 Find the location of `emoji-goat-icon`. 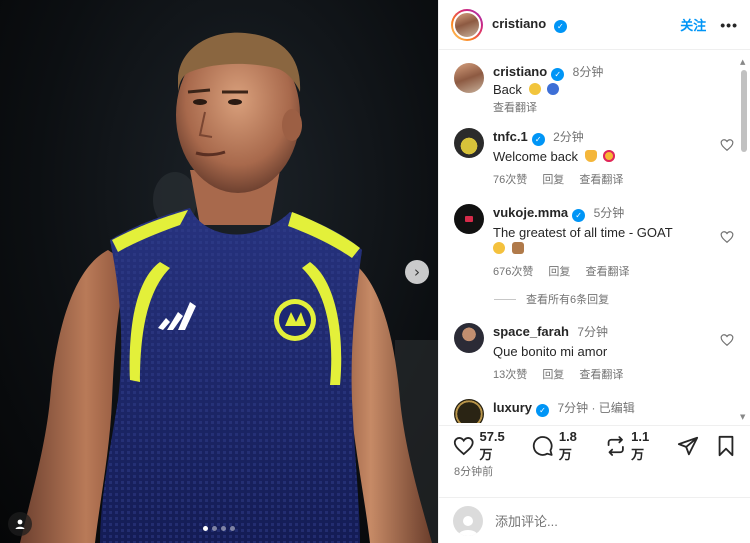

emoji-goat-icon is located at coordinates (517, 248).